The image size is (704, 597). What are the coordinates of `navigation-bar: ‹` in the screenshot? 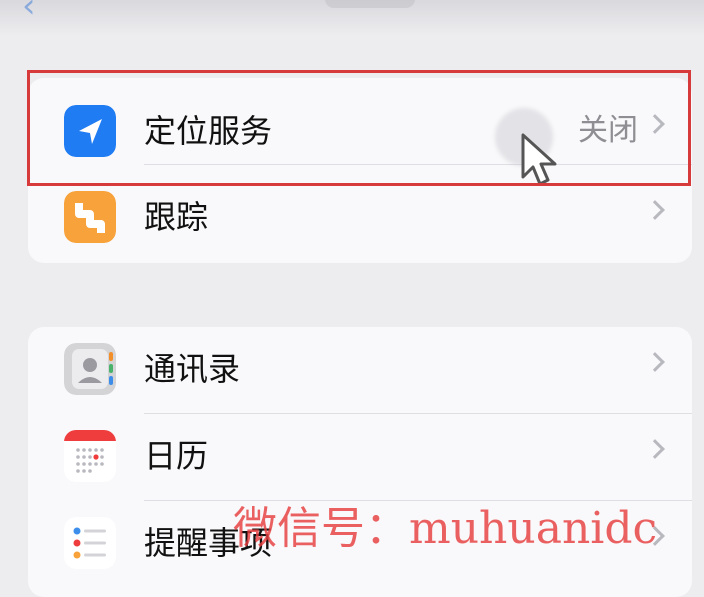 It's located at (352, 18).